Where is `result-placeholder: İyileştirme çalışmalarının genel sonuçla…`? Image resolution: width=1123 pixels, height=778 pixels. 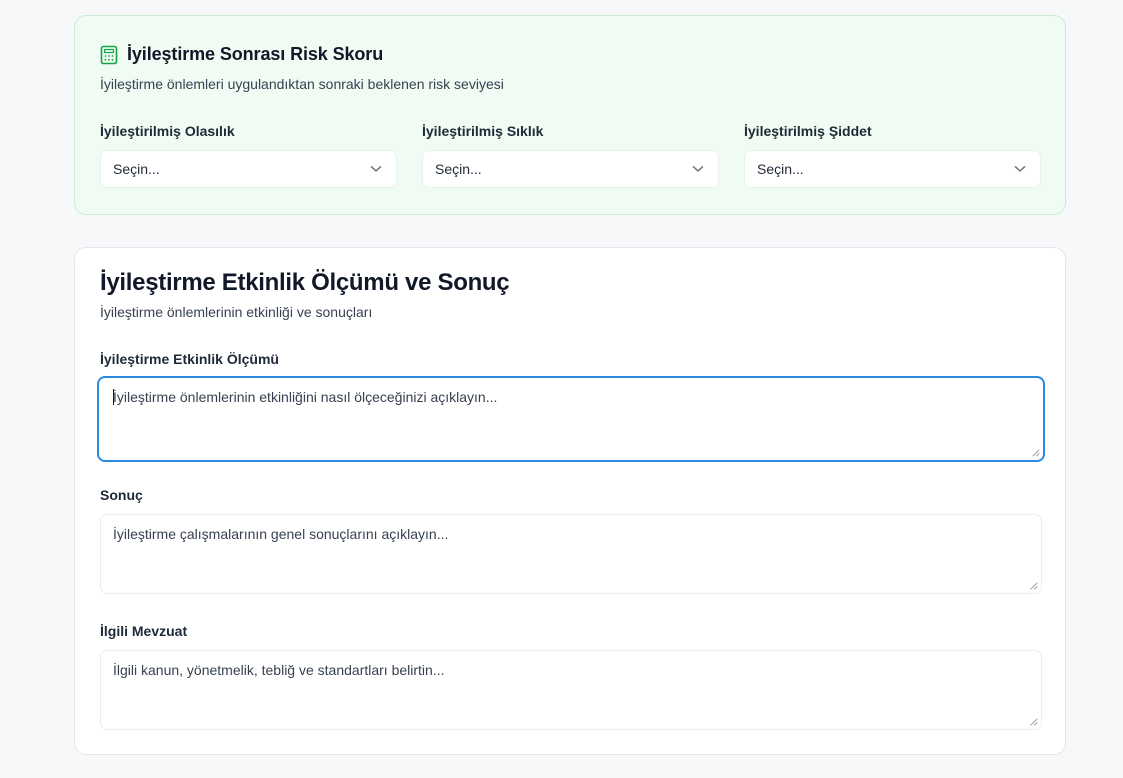
result-placeholder: İyileştirme çalışmalarının genel sonuçla… is located at coordinates (281, 534).